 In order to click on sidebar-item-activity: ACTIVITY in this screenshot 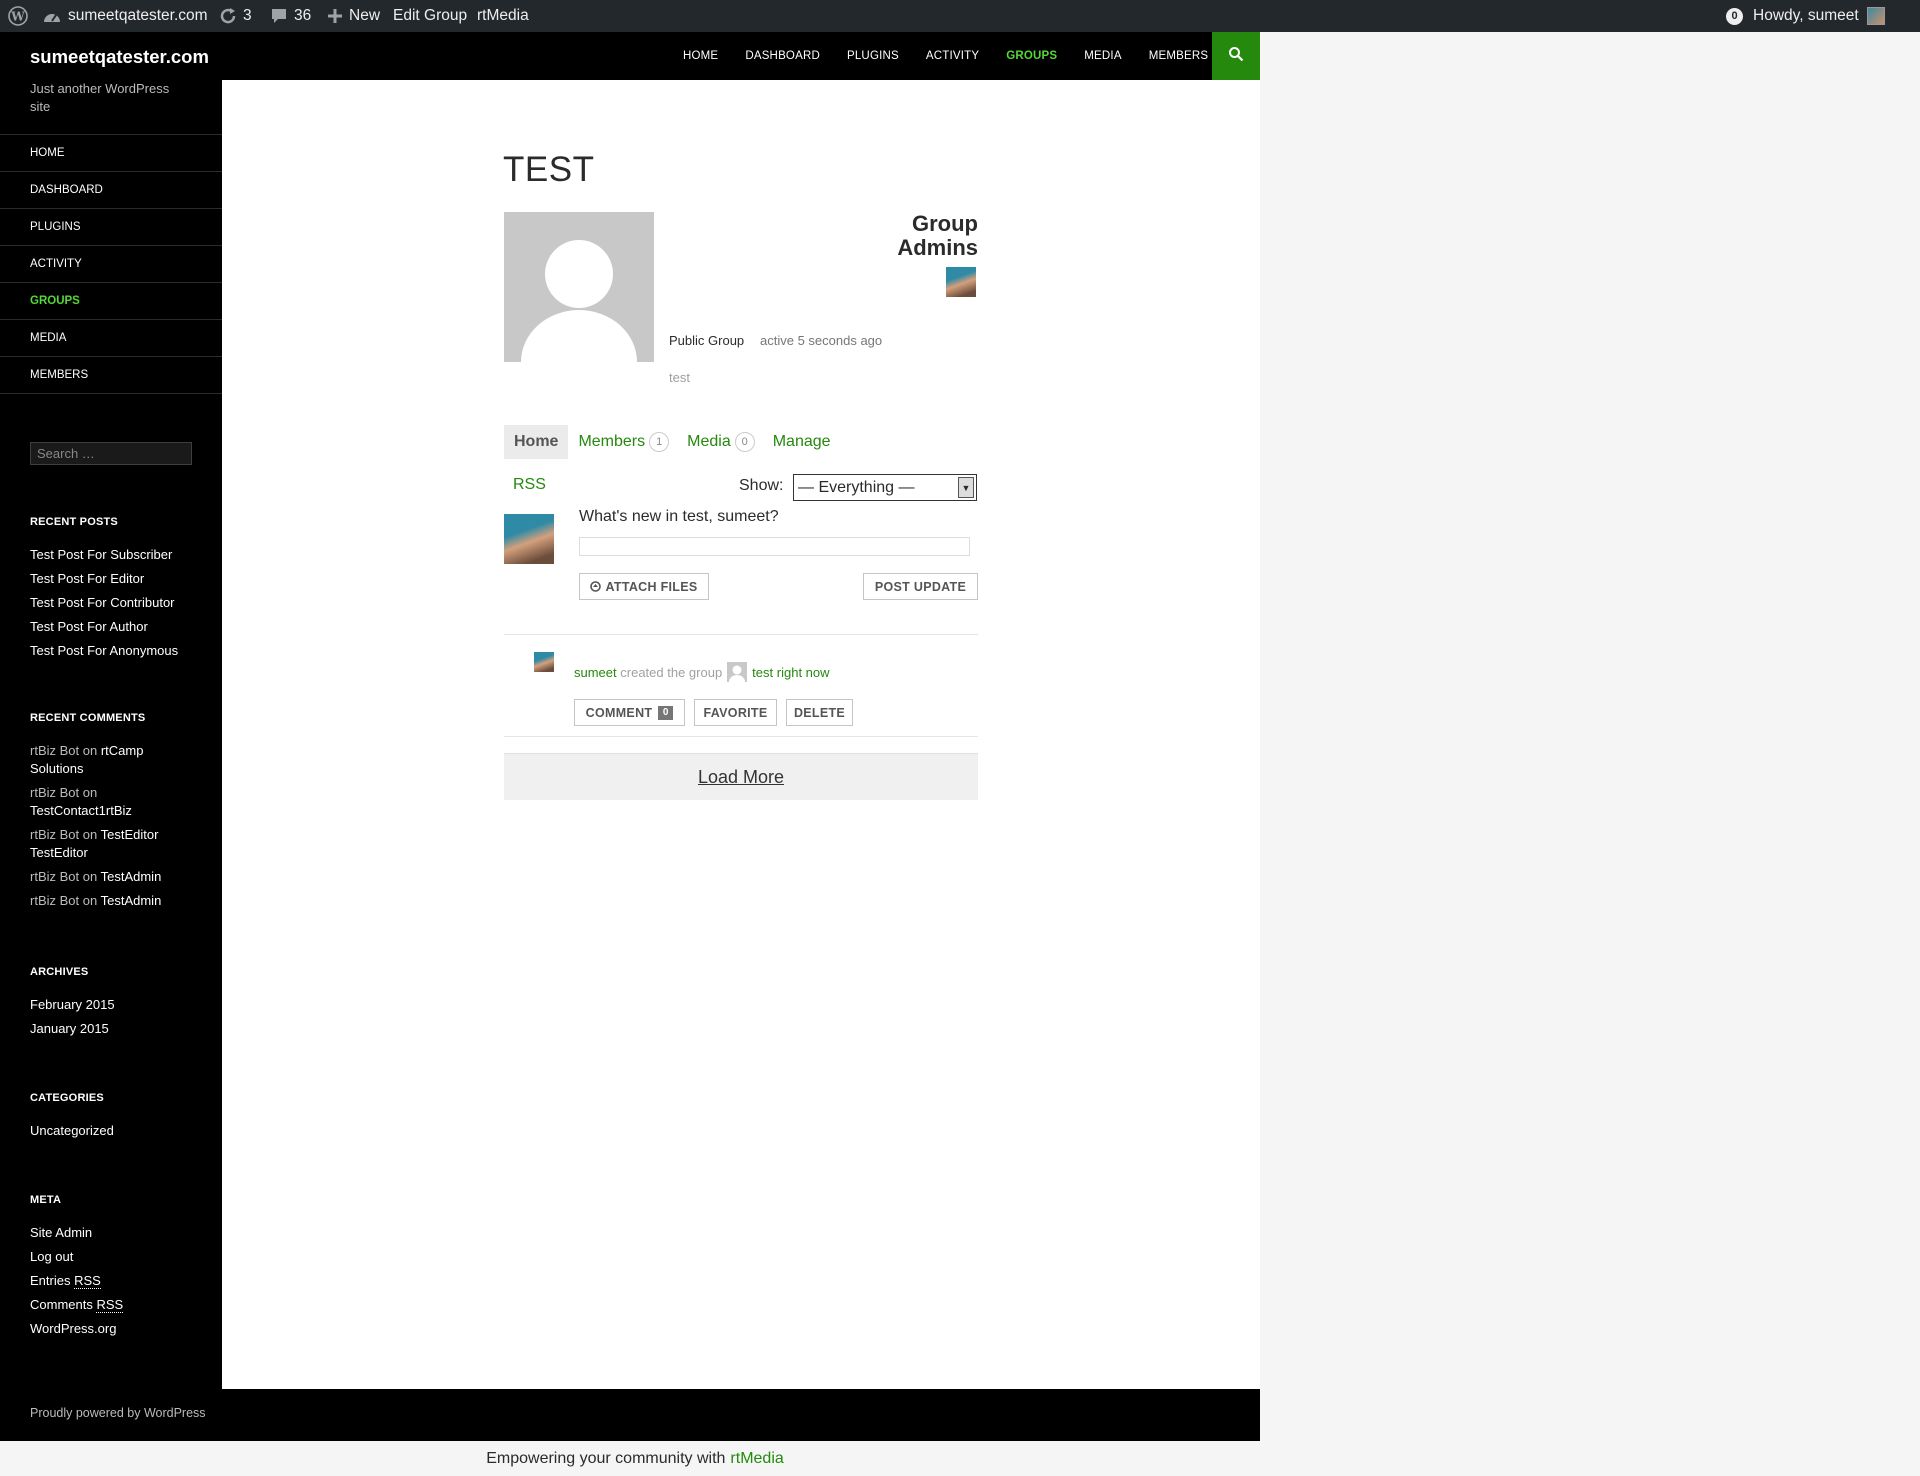, I will do `click(111, 264)`.